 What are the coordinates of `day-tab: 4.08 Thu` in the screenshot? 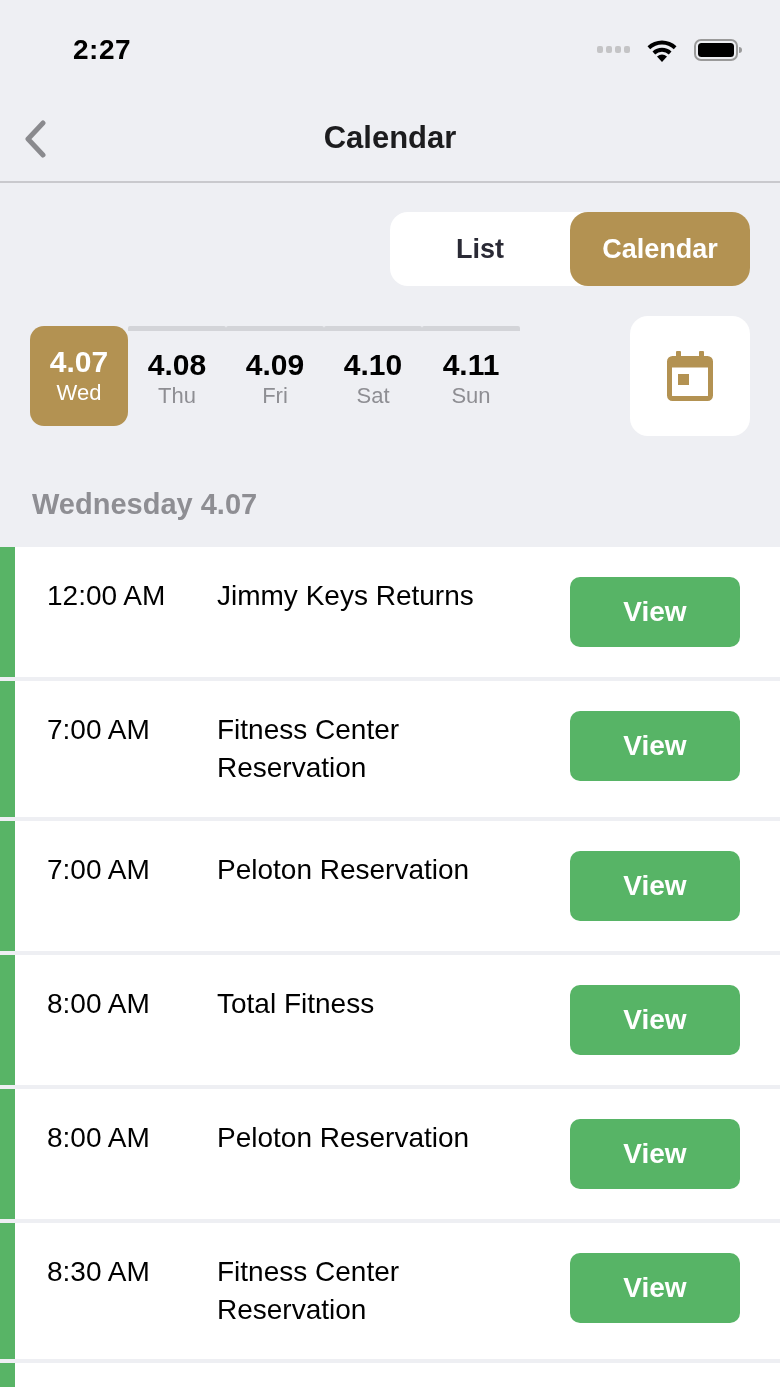 It's located at (177, 376).